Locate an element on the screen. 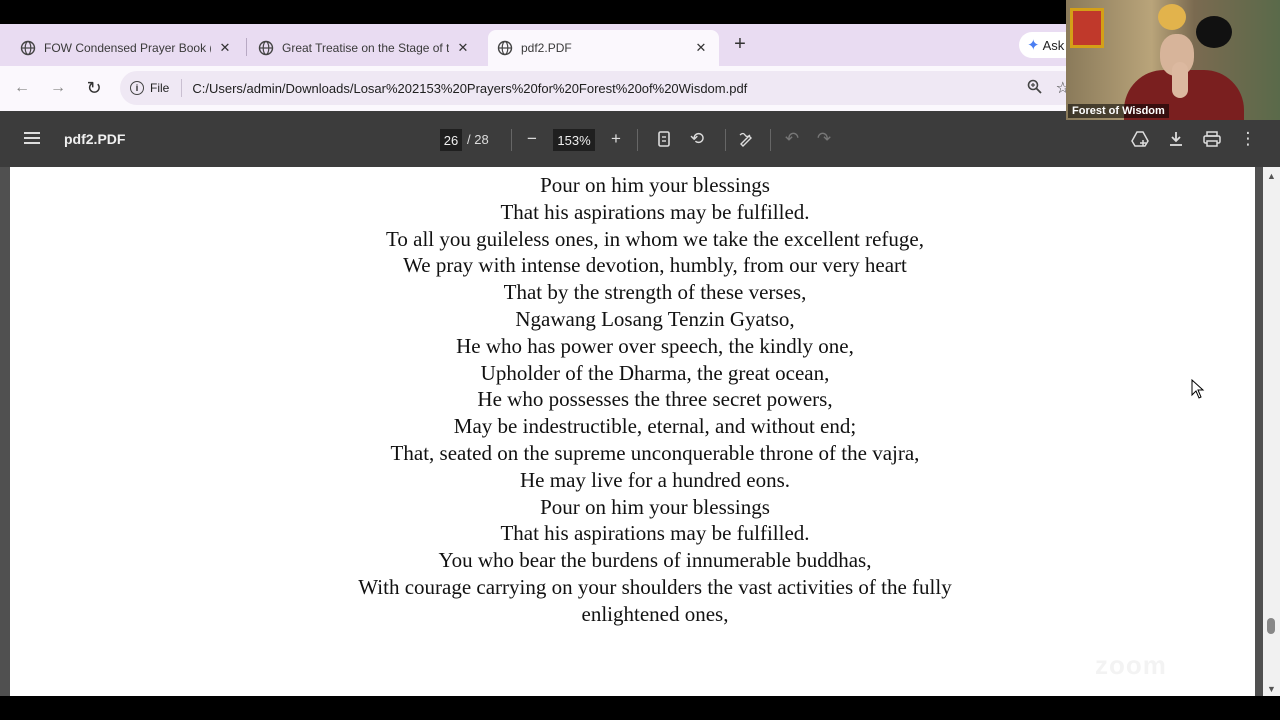  hamburger-menu-icon is located at coordinates (32, 139).